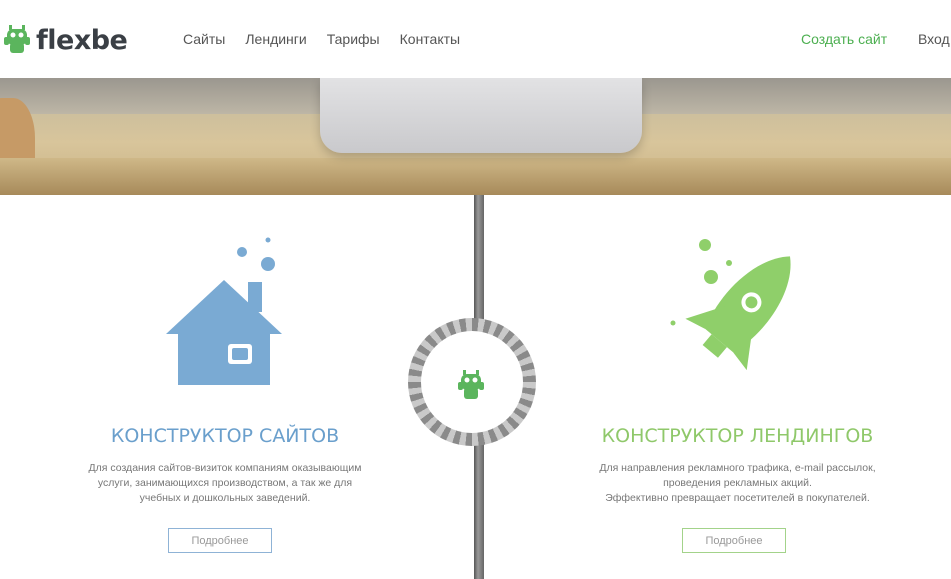  Describe the element at coordinates (430, 39) in the screenshot. I see `nav-item-contacts: Контакты` at that location.